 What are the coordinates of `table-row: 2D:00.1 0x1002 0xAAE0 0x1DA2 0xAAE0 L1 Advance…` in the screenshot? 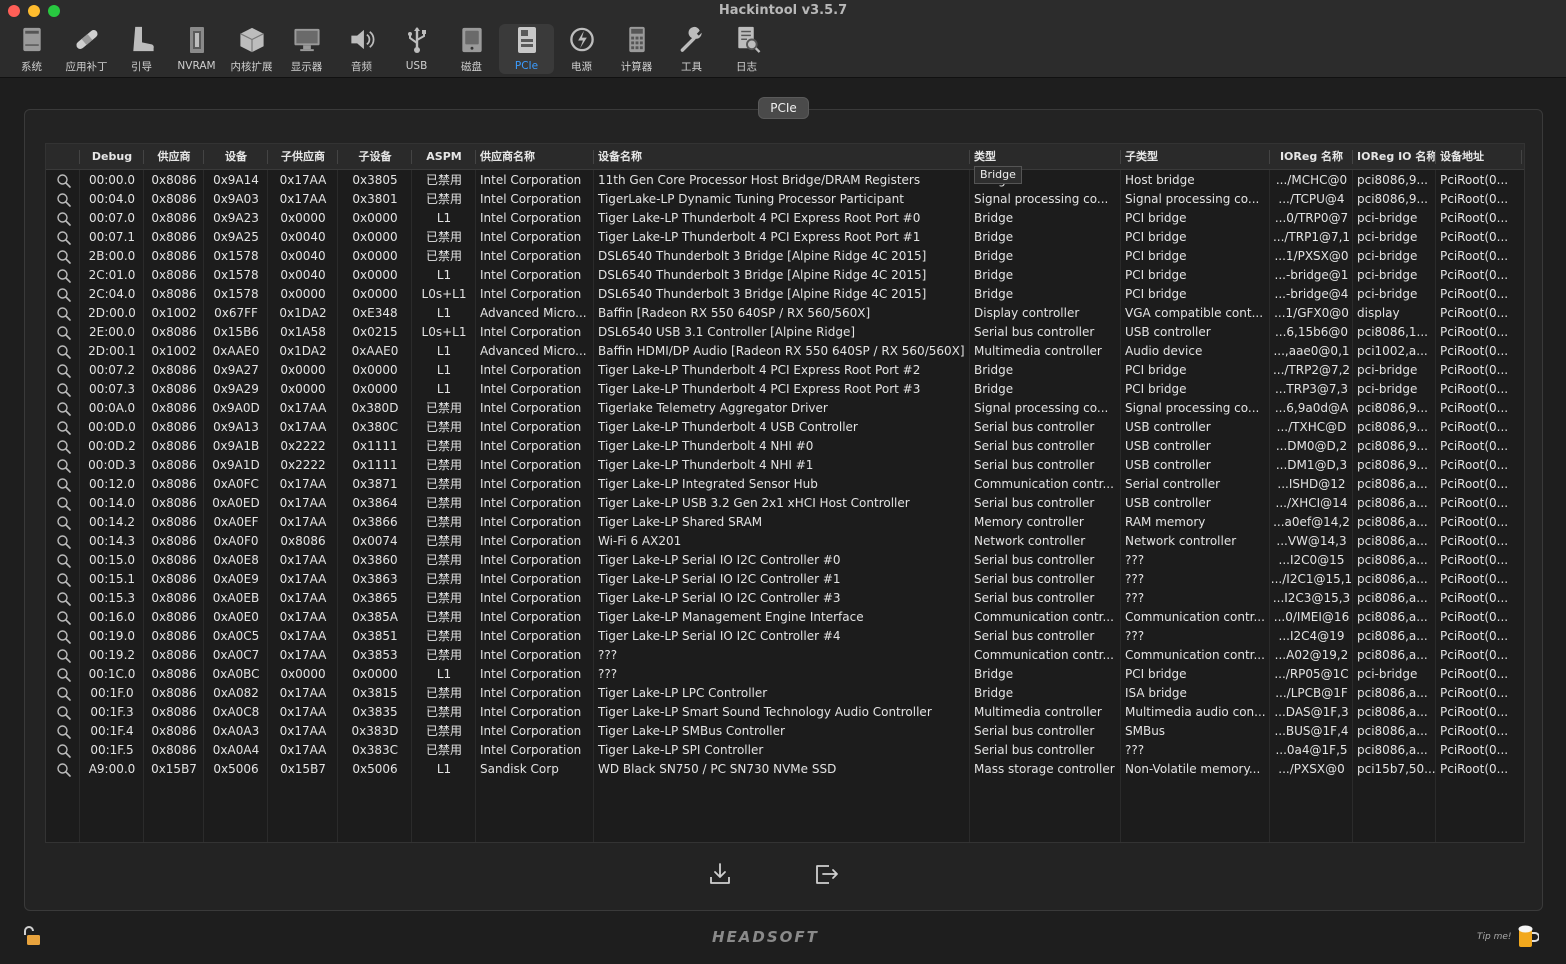 It's located at (785, 351).